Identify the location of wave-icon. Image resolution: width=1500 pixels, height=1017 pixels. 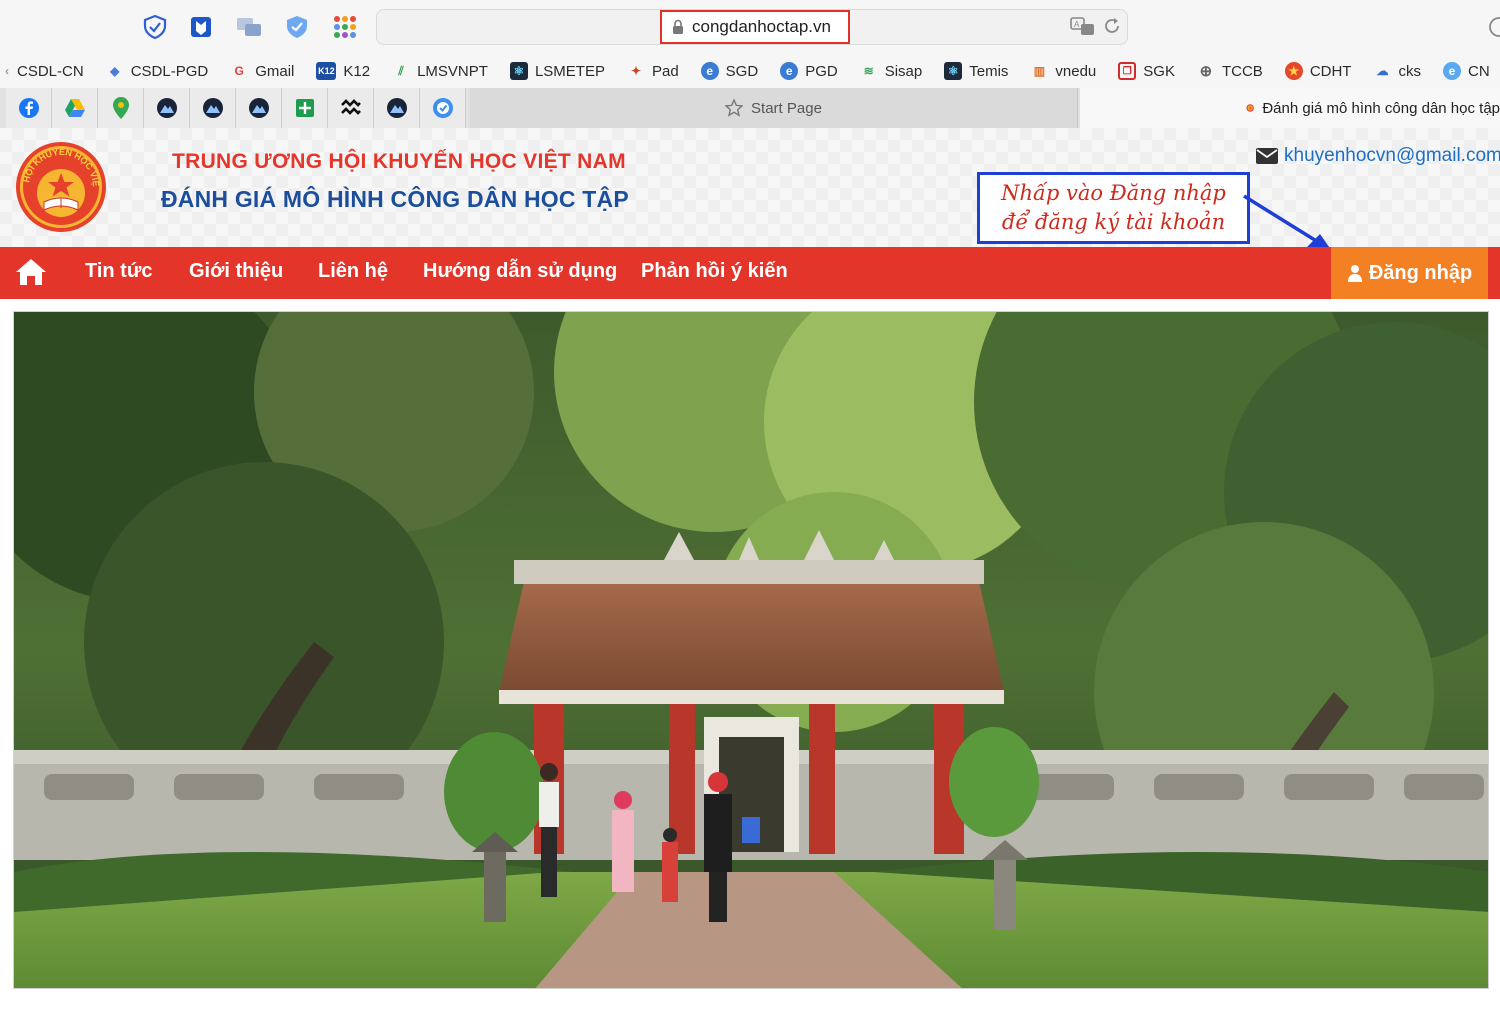
(350, 107).